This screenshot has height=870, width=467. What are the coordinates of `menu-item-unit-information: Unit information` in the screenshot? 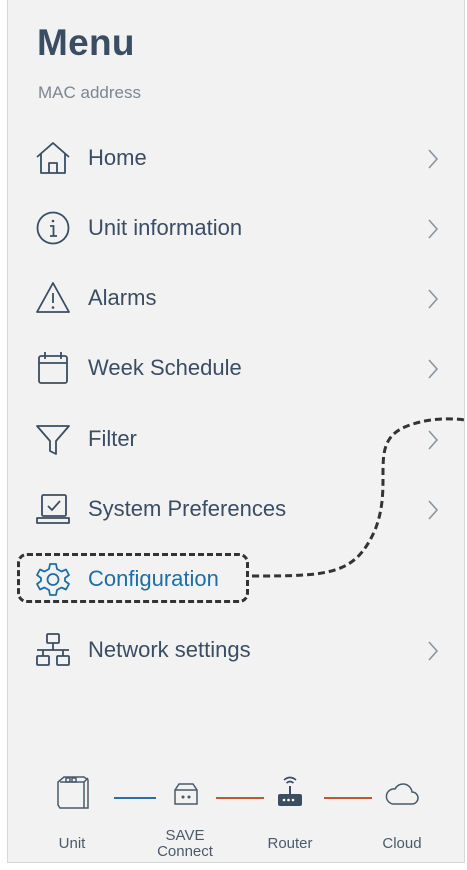 It's located at (236, 229).